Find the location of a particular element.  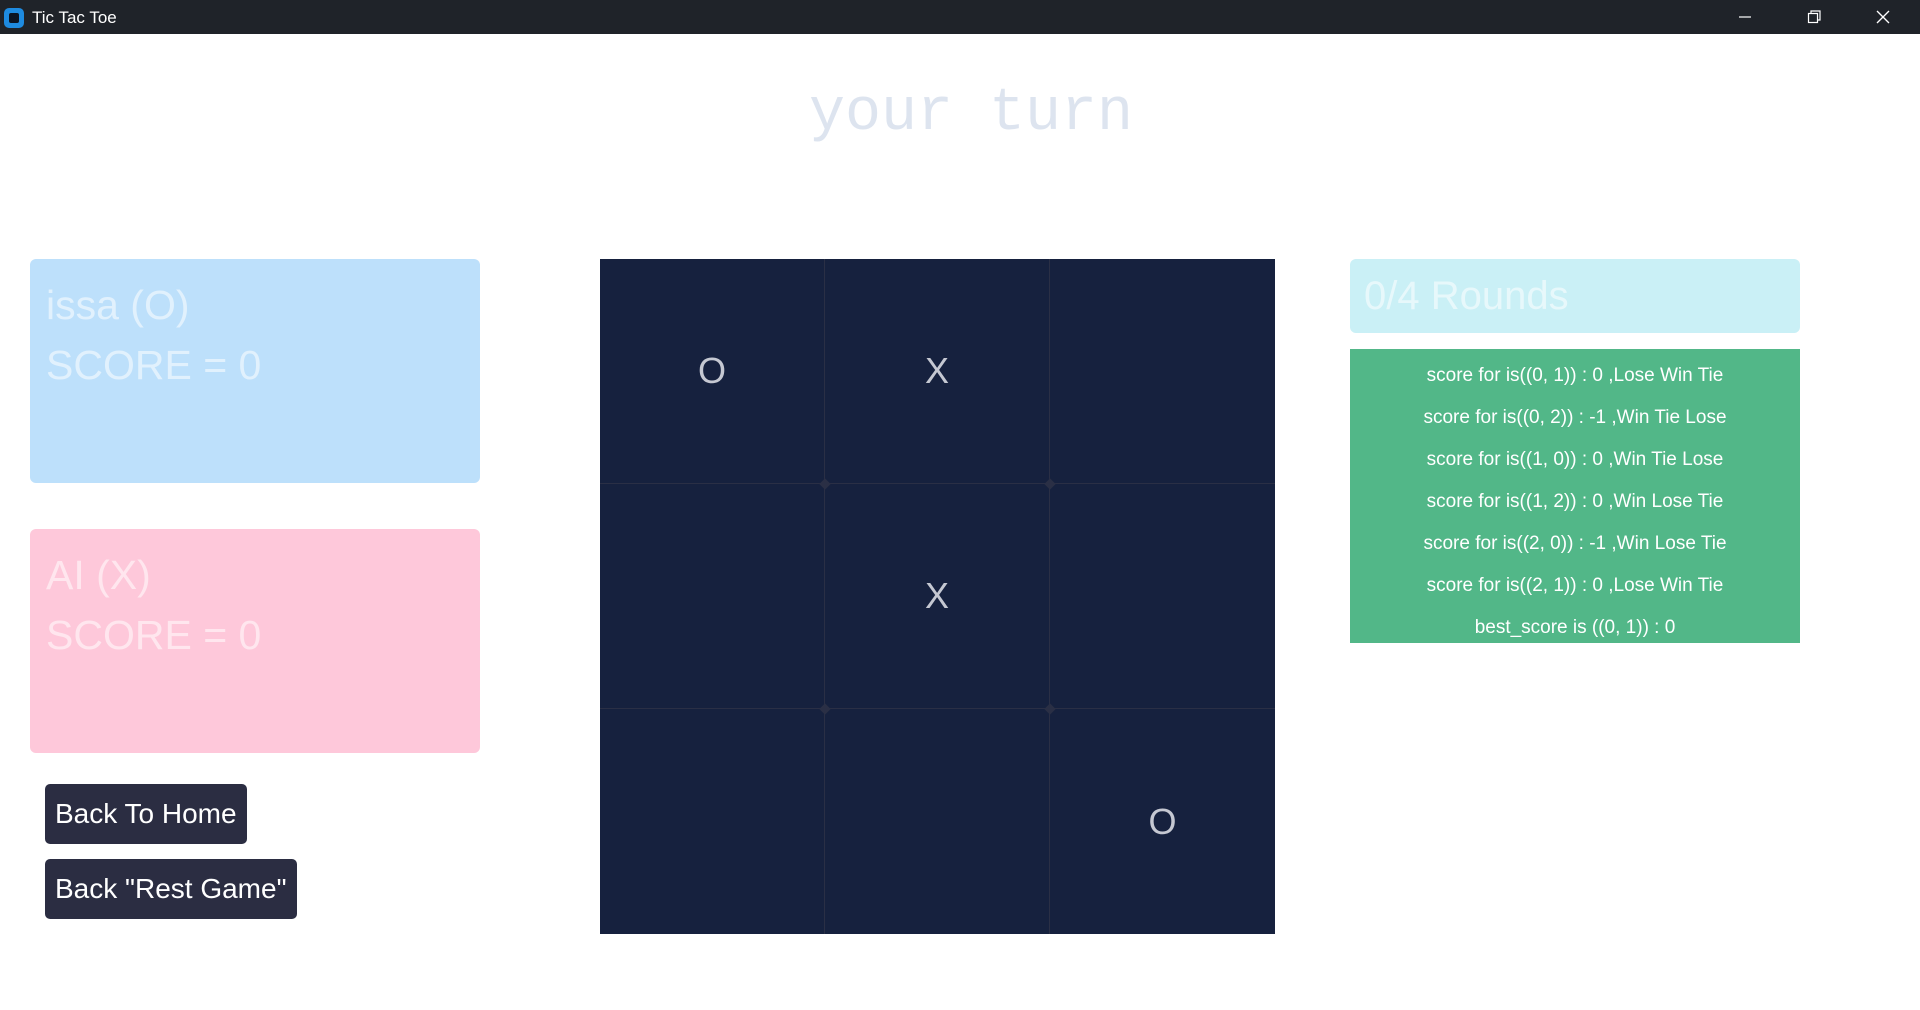

rounds-counter: 0/4 Rounds is located at coordinates (1575, 296).